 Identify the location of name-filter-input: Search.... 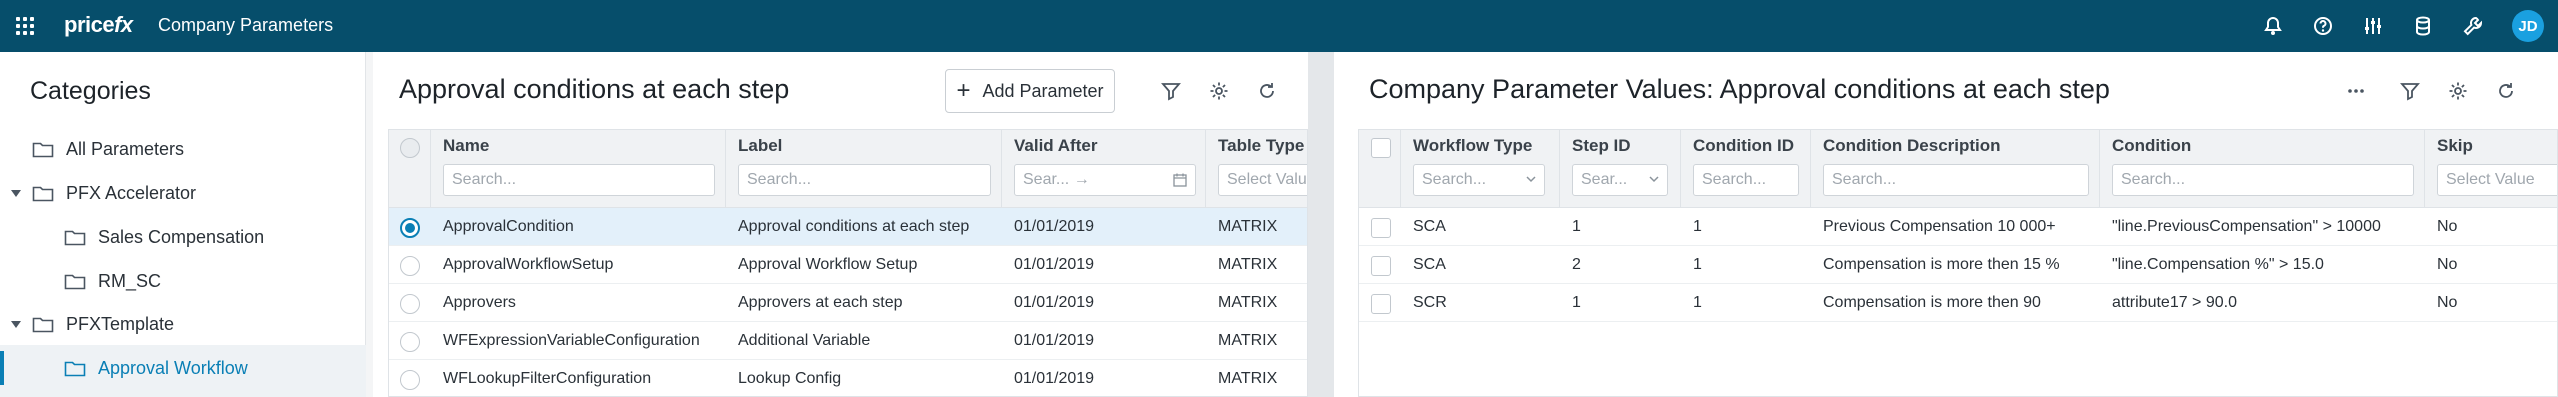
(579, 180).